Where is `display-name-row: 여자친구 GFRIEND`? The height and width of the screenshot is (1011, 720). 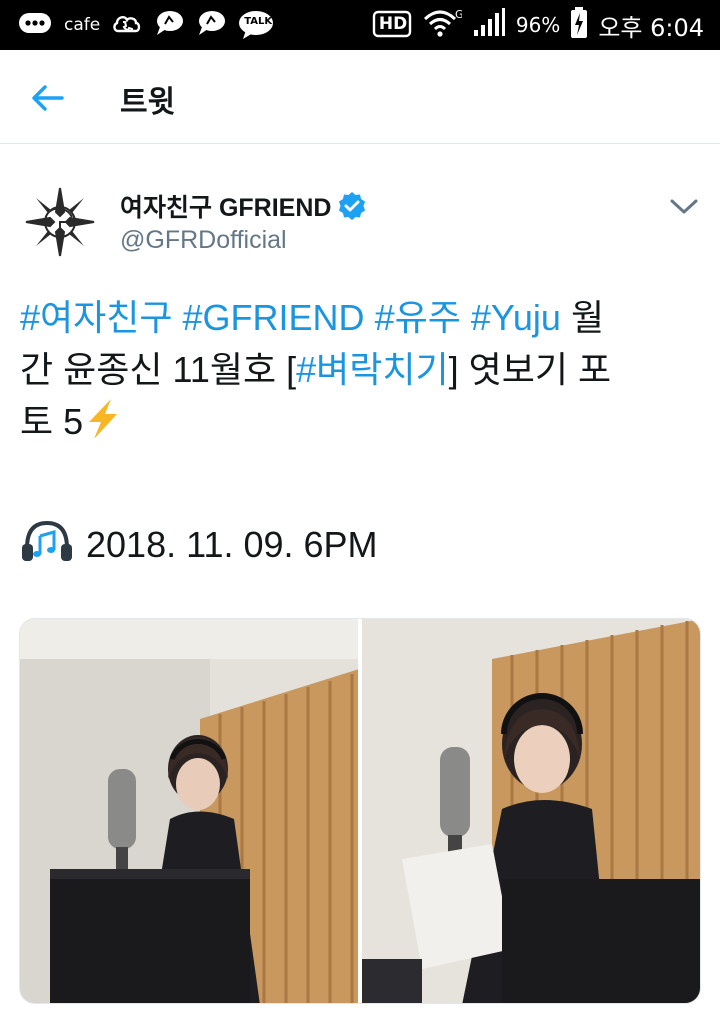 display-name-row: 여자친구 GFRIEND is located at coordinates (243, 206).